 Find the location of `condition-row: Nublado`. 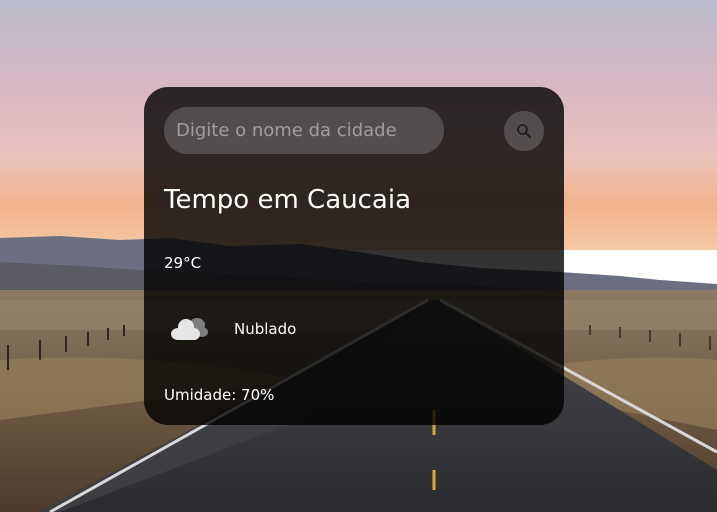

condition-row: Nublado is located at coordinates (354, 329).